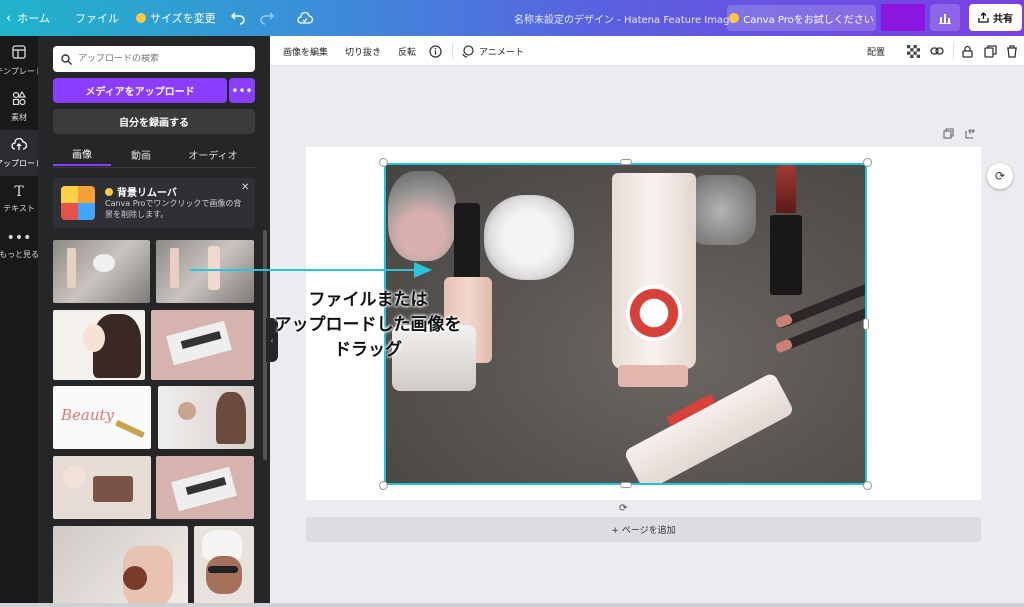 This screenshot has height=607, width=1024. Describe the element at coordinates (512, 605) in the screenshot. I see `horizontal-scrollbar` at that location.